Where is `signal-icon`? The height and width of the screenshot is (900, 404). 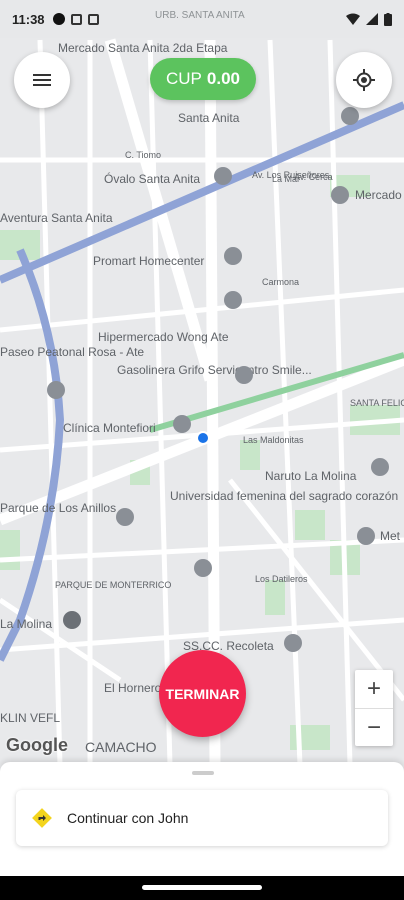
signal-icon is located at coordinates (372, 19).